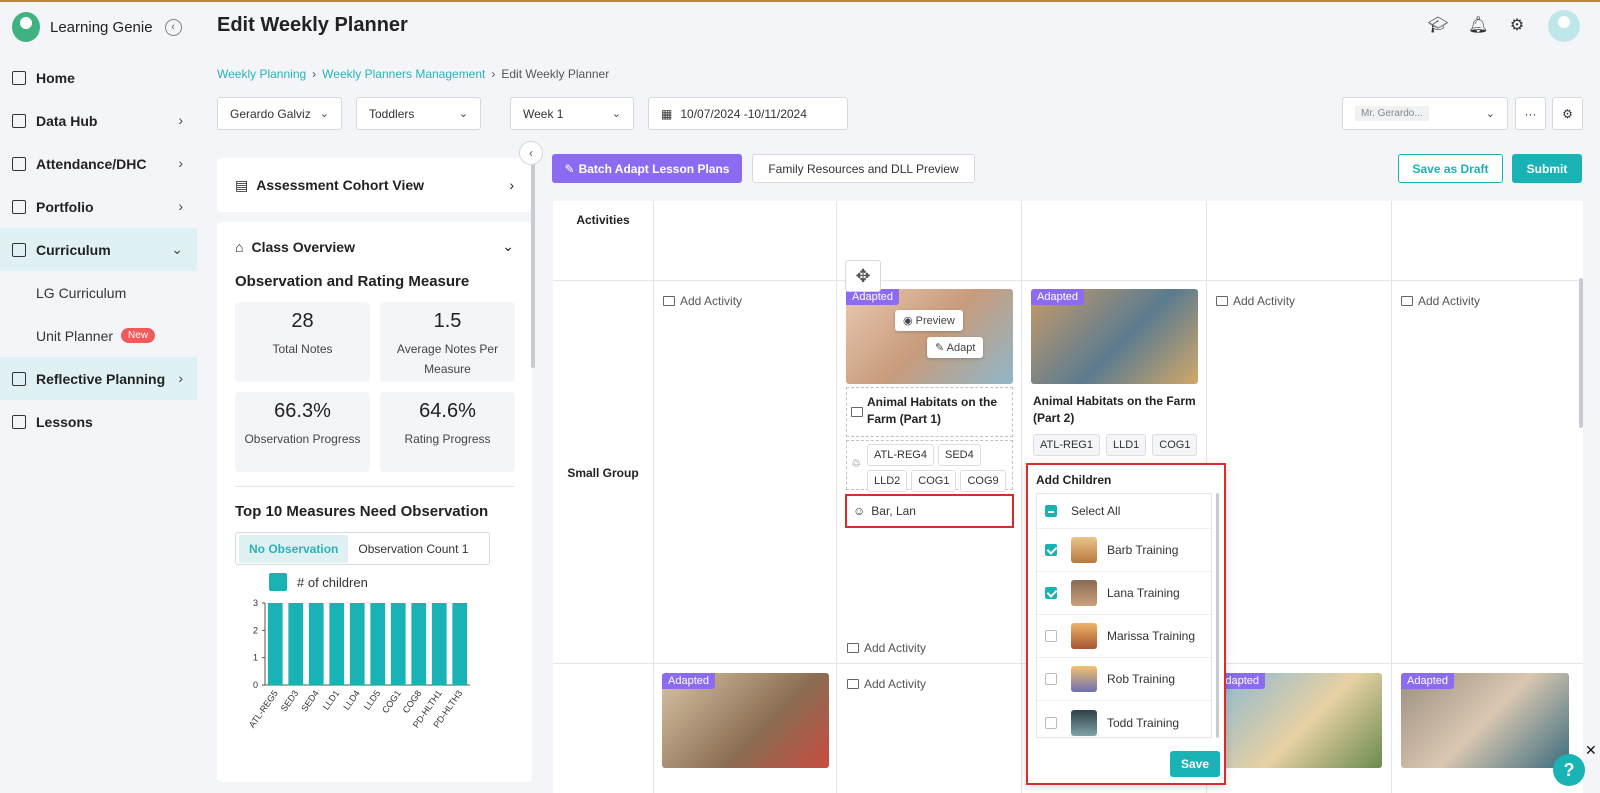 The width and height of the screenshot is (1600, 793). Describe the element at coordinates (374, 246) in the screenshot. I see `class-overview-header: ⌂ Class Overview ⌄` at that location.